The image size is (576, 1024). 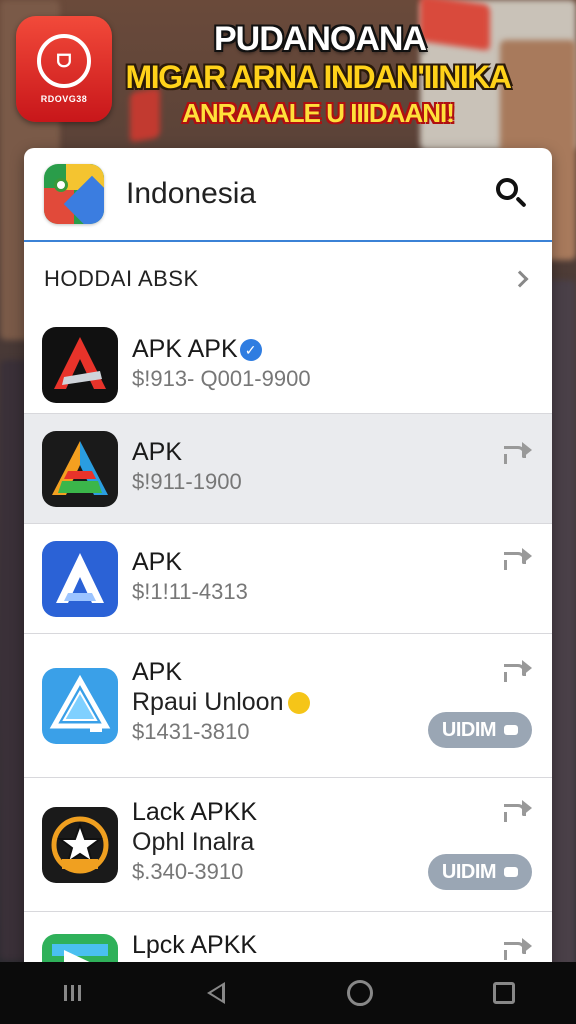 I want to click on list-item: APK $!1!11-4313, so click(x=288, y=579).